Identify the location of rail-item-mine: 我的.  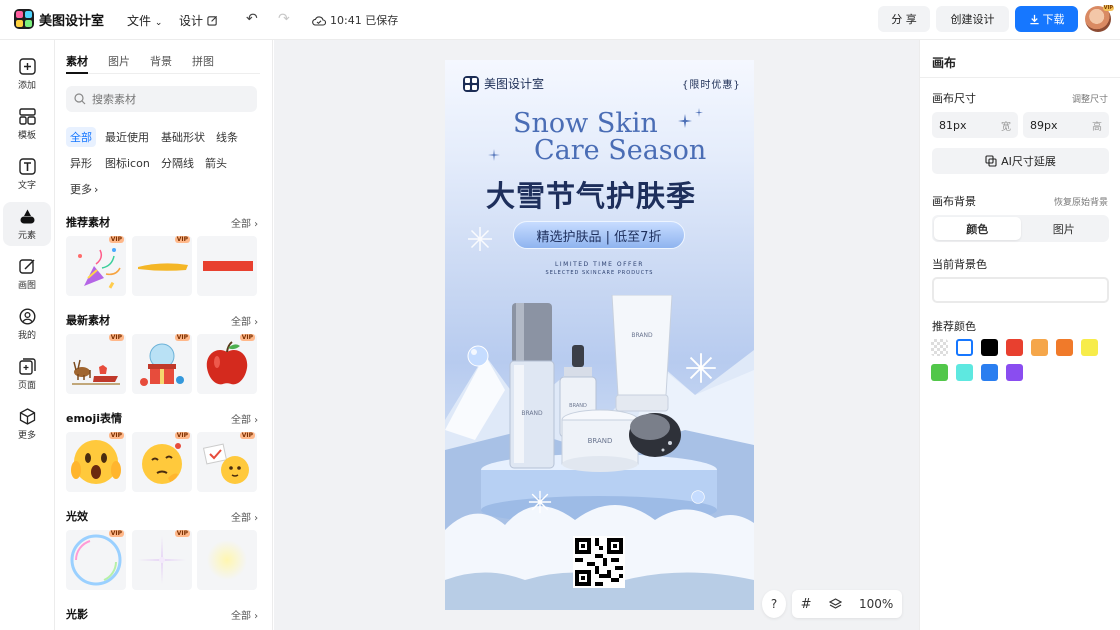
(27, 324).